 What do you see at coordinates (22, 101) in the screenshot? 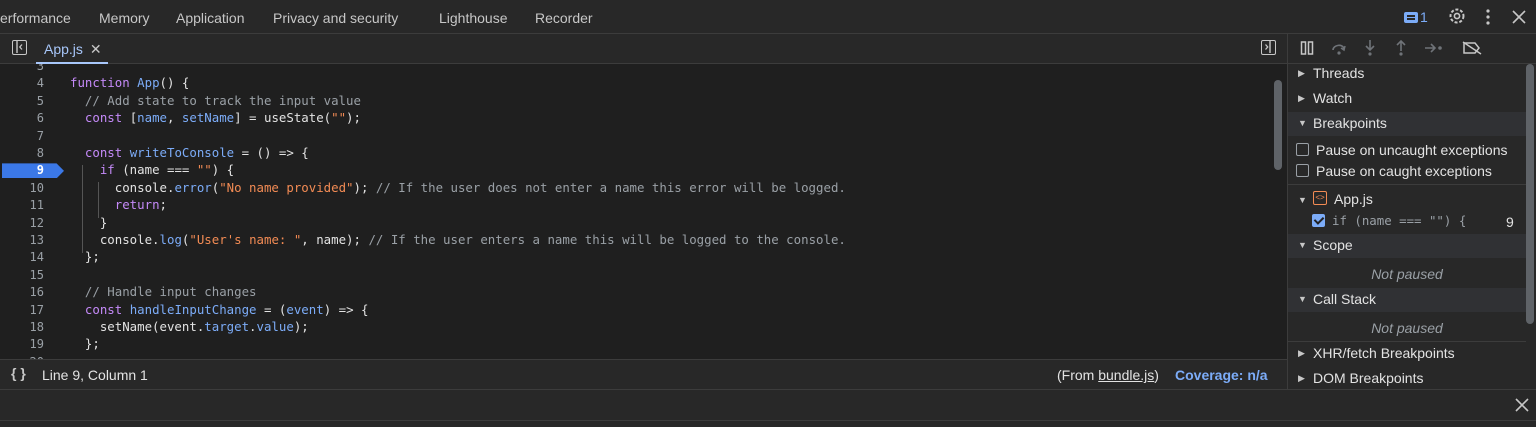
I see `line-number: 5` at bounding box center [22, 101].